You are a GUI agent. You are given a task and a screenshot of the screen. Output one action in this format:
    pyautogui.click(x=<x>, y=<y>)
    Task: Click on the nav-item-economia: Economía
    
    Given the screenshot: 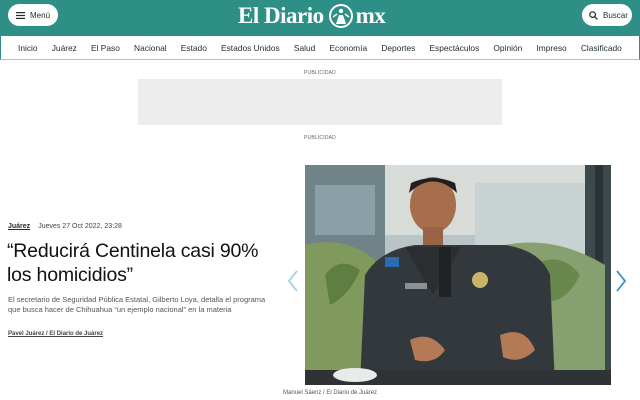 What is the action you would take?
    pyautogui.click(x=348, y=48)
    